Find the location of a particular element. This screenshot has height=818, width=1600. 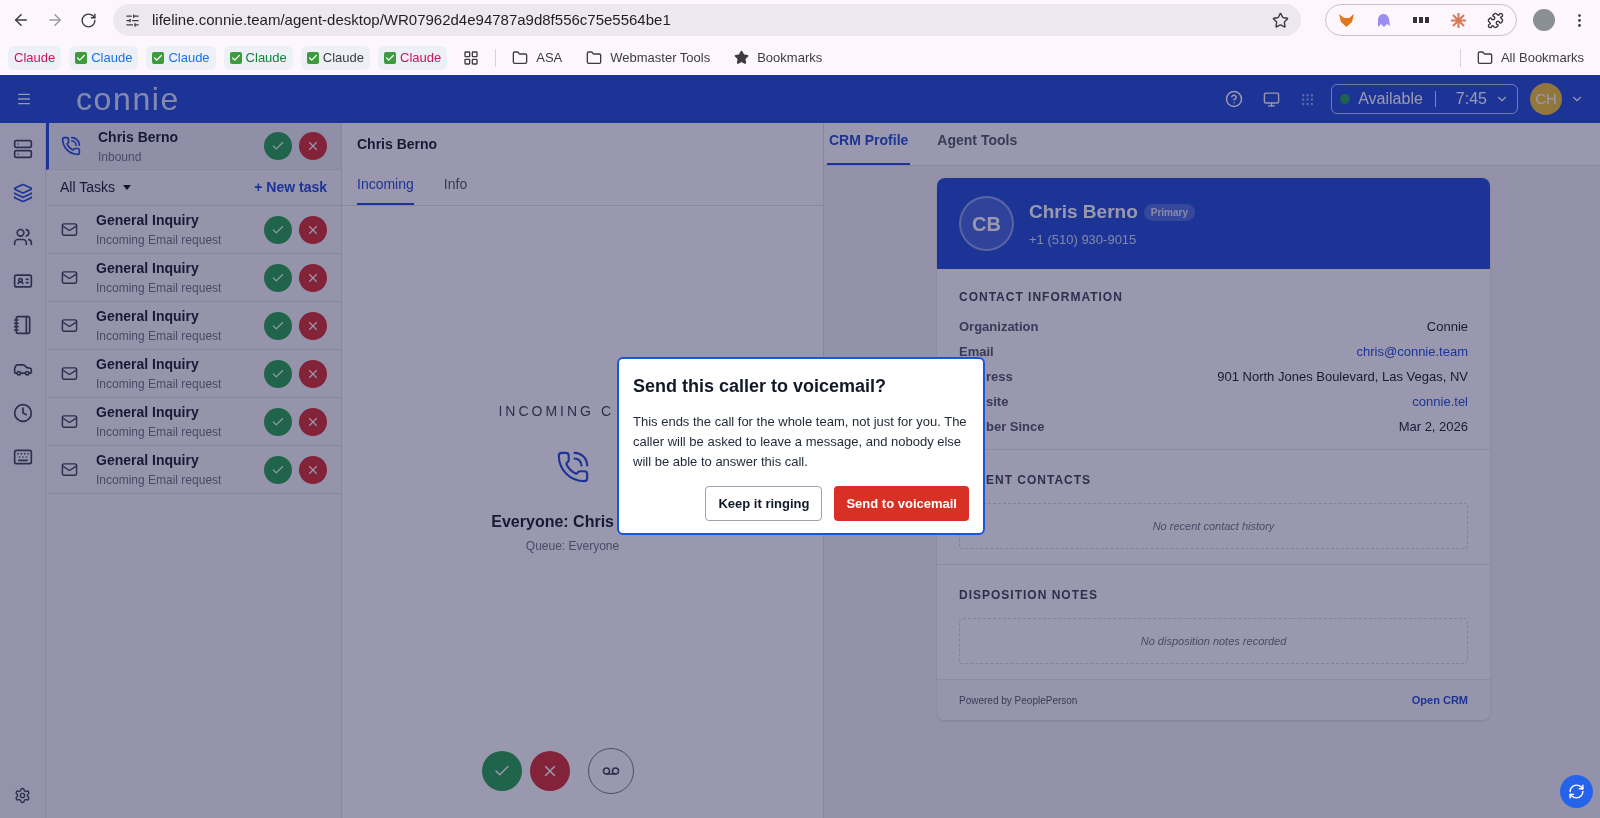

tab: CRM Profile is located at coordinates (869, 147).